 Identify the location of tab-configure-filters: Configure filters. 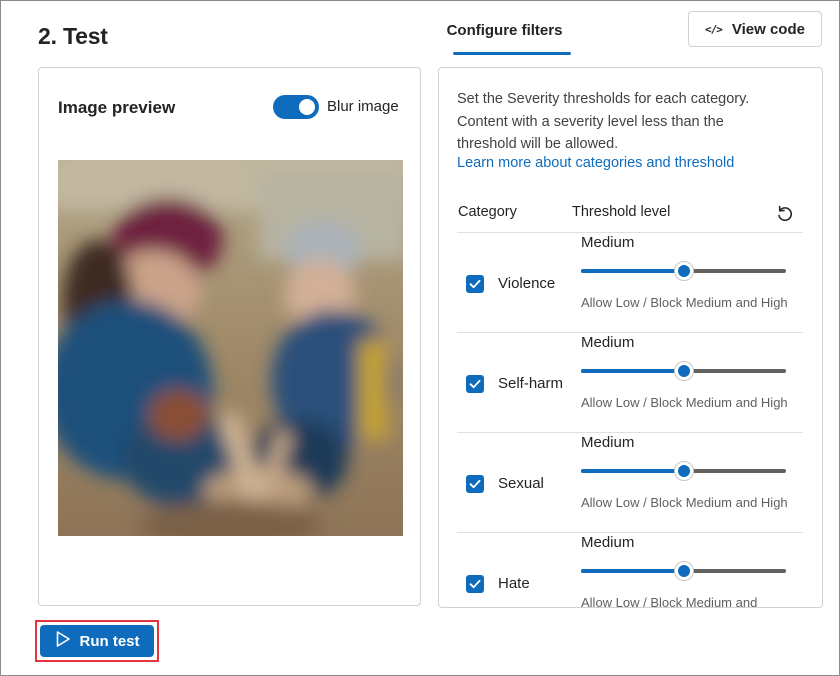
(504, 35).